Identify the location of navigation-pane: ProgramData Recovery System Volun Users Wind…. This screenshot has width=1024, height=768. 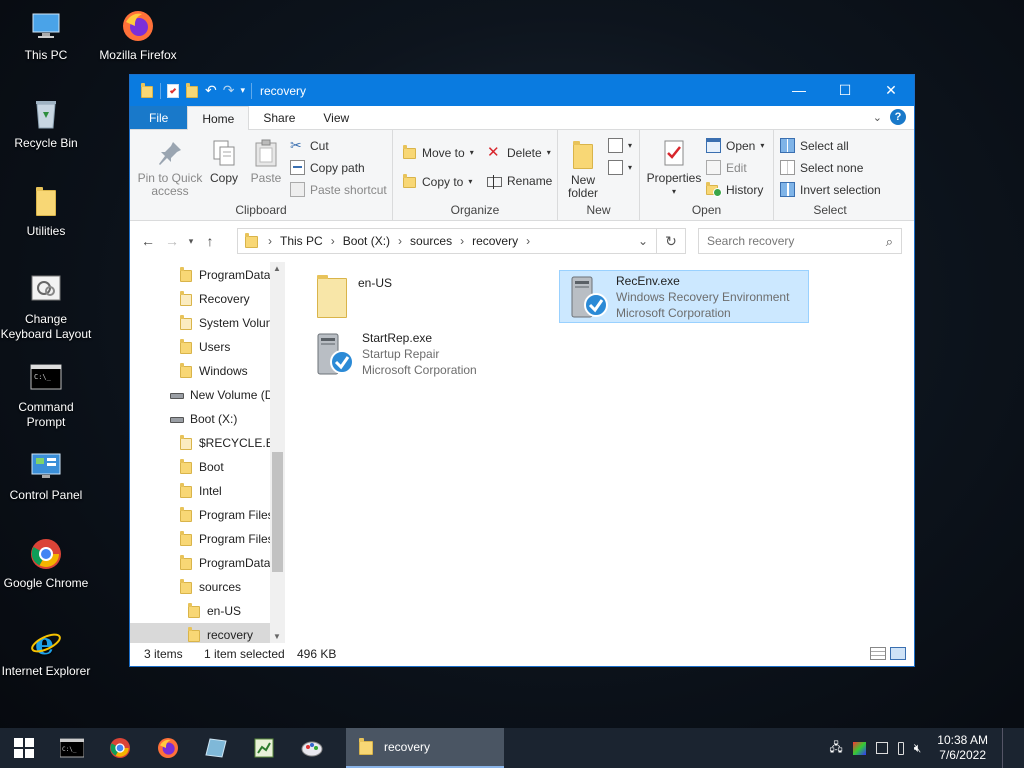
(207, 452).